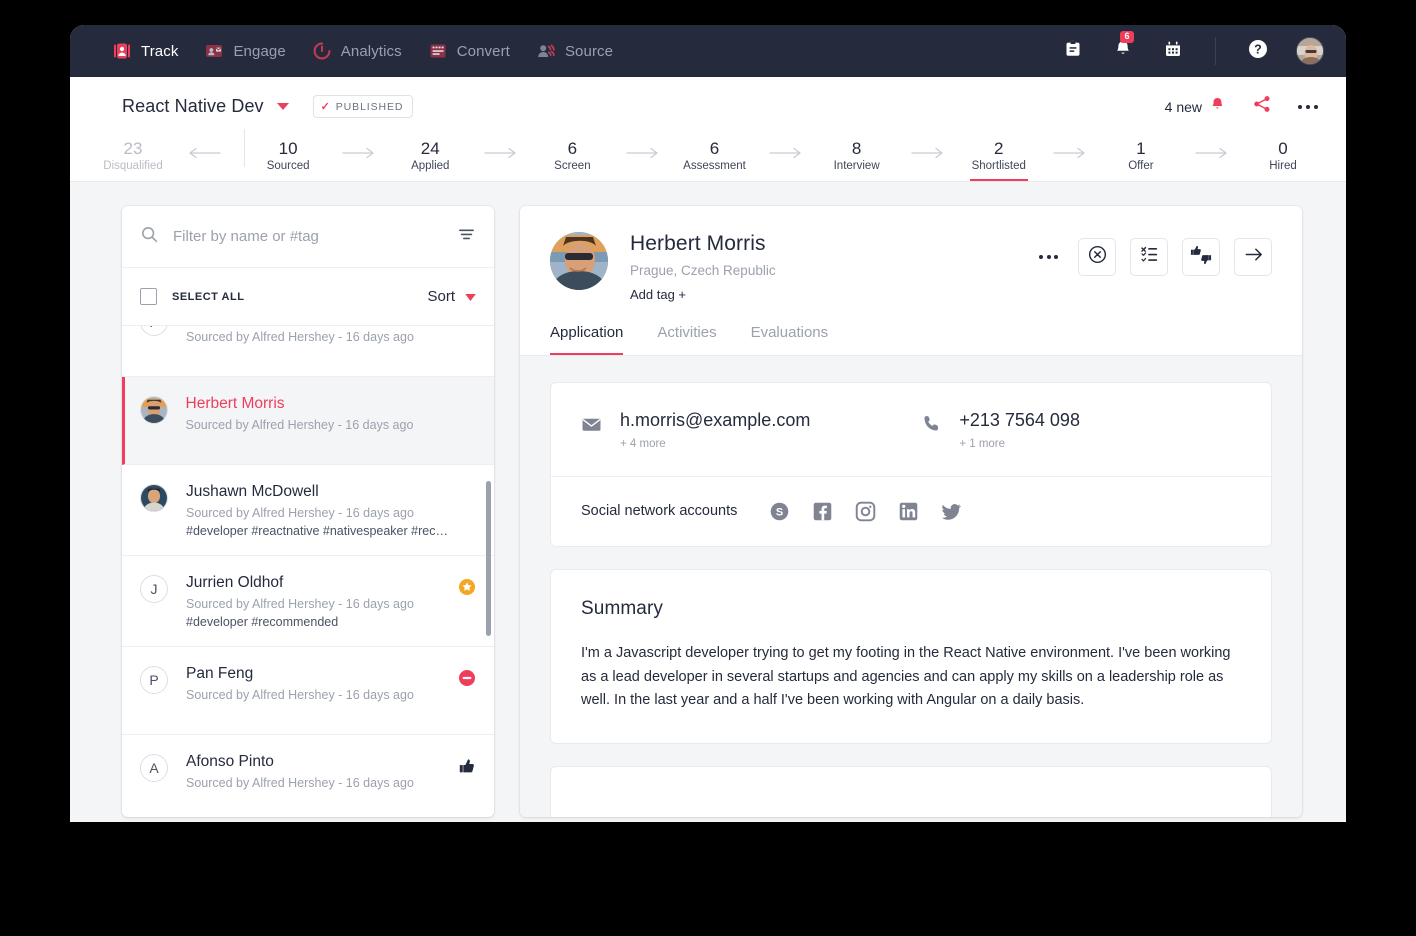 This screenshot has width=1416, height=936. I want to click on advance-button, so click(1253, 257).